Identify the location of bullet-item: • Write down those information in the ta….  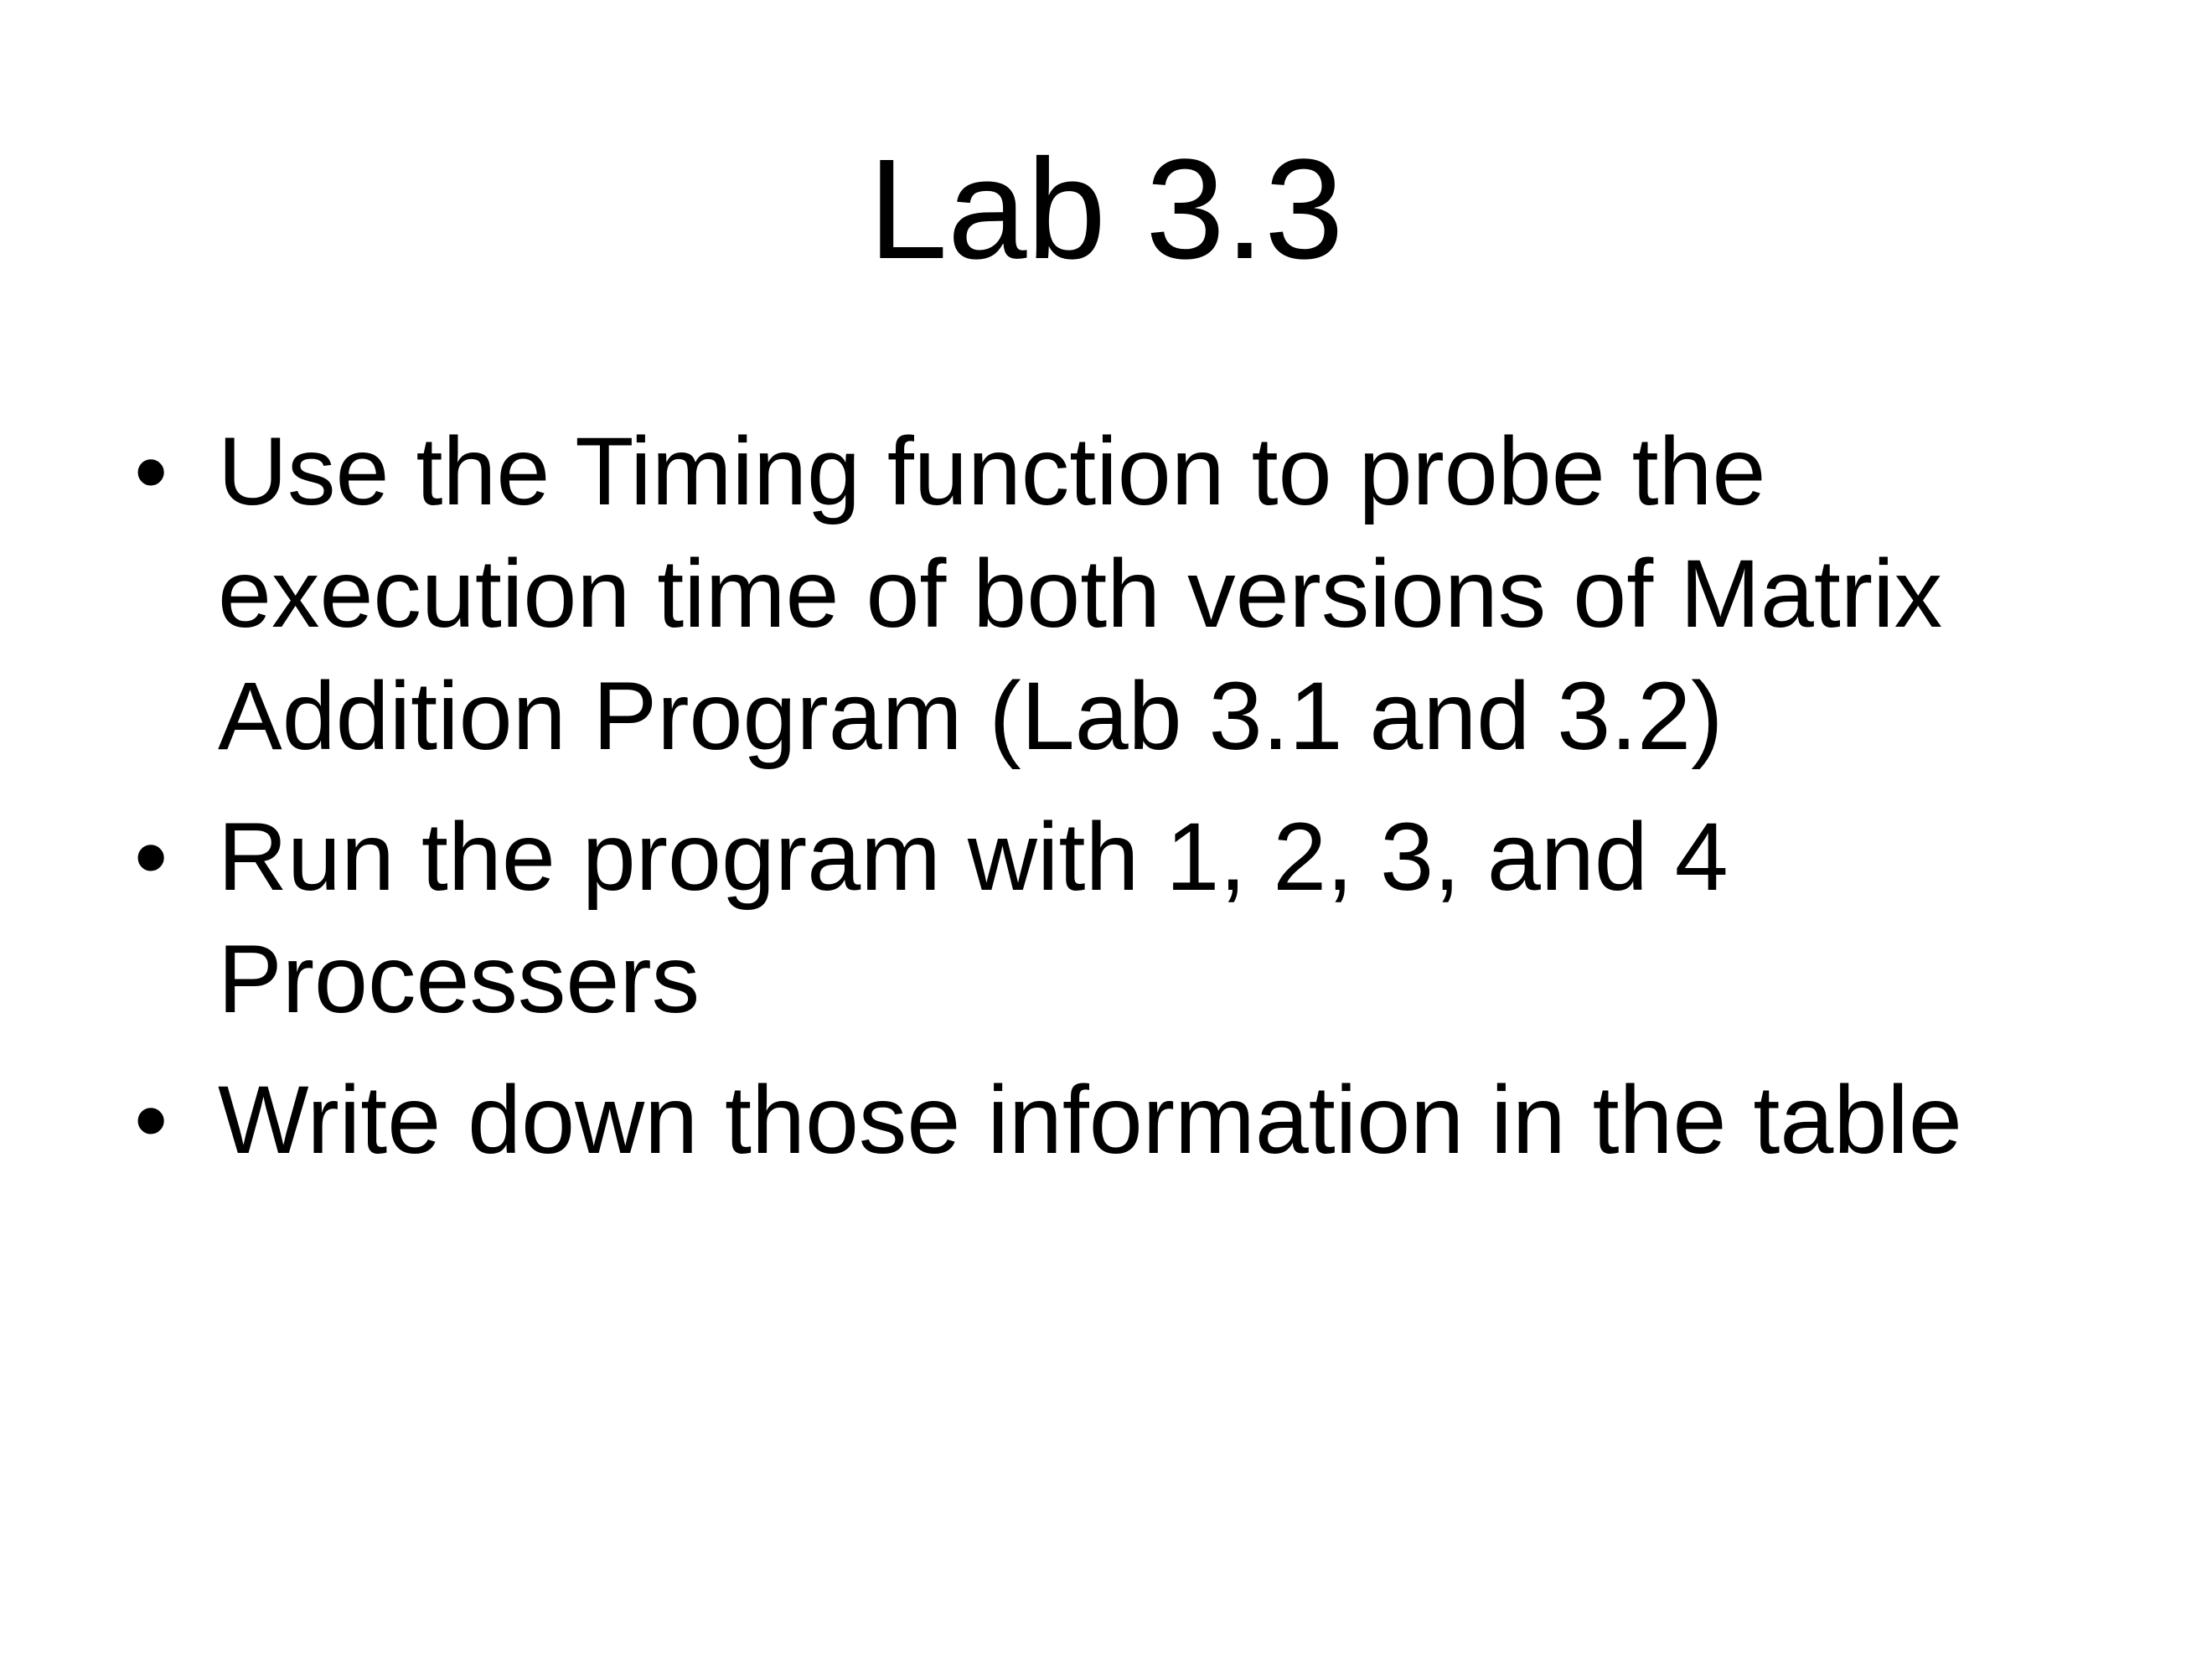
(1106, 1120).